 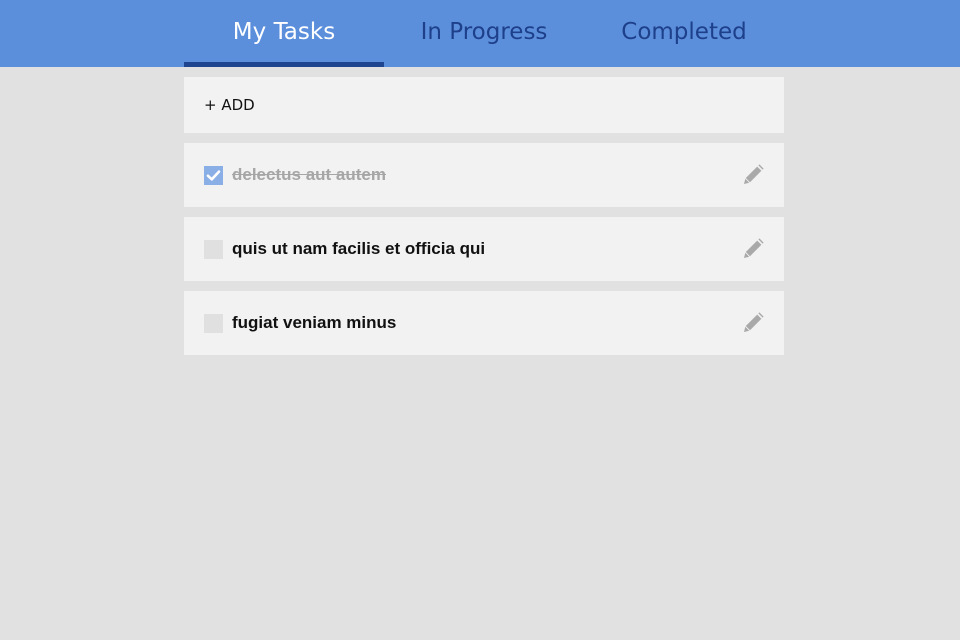 I want to click on task-row: delectus aut autem, so click(x=484, y=175).